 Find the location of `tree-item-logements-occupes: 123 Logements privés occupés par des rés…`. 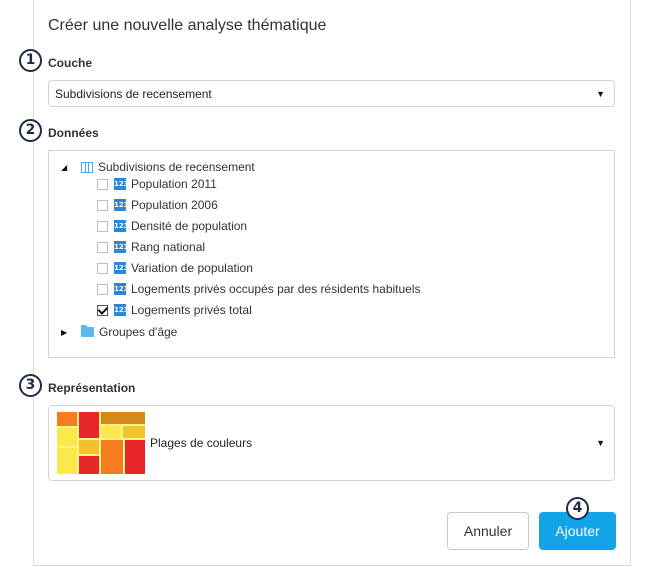

tree-item-logements-occupes: 123 Logements privés occupés par des rés… is located at coordinates (259, 289).